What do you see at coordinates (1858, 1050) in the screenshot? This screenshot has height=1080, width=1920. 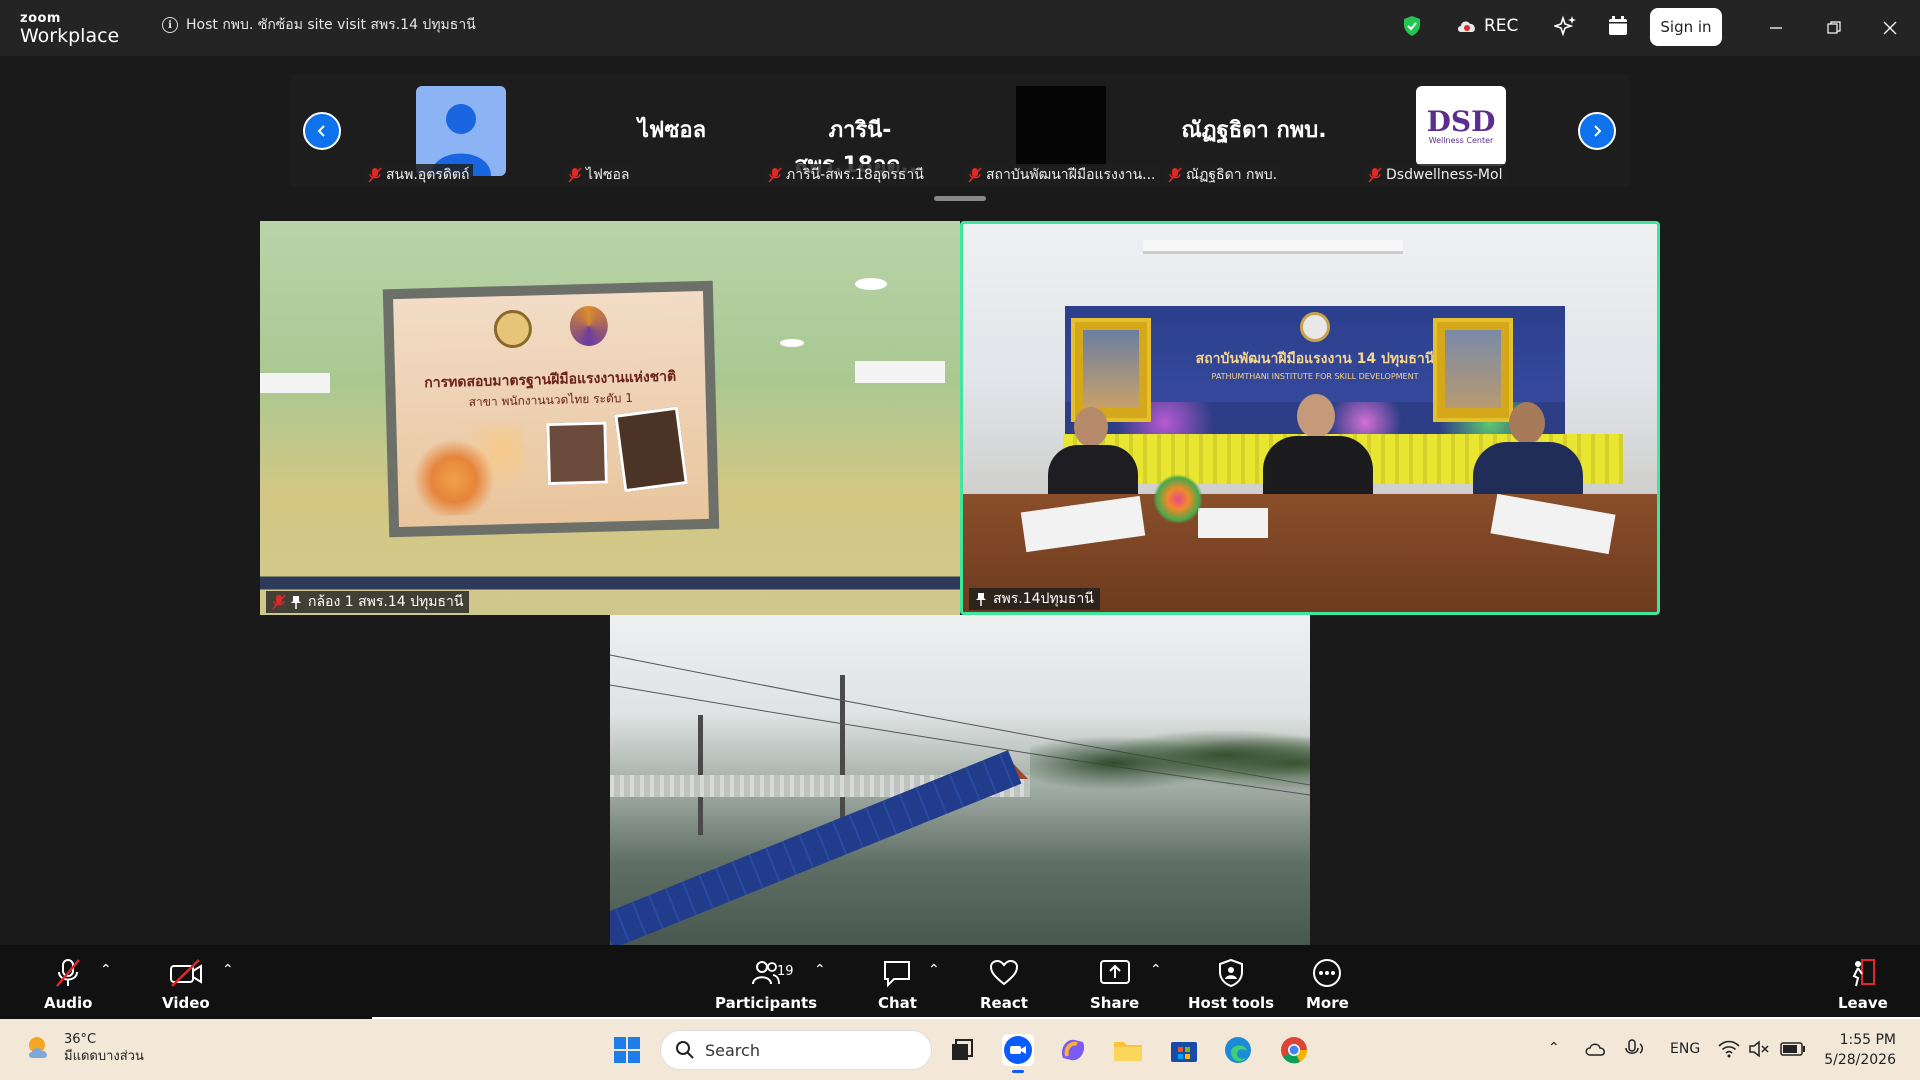 I see `system-clock: 1:55 PM 5/28/2026` at bounding box center [1858, 1050].